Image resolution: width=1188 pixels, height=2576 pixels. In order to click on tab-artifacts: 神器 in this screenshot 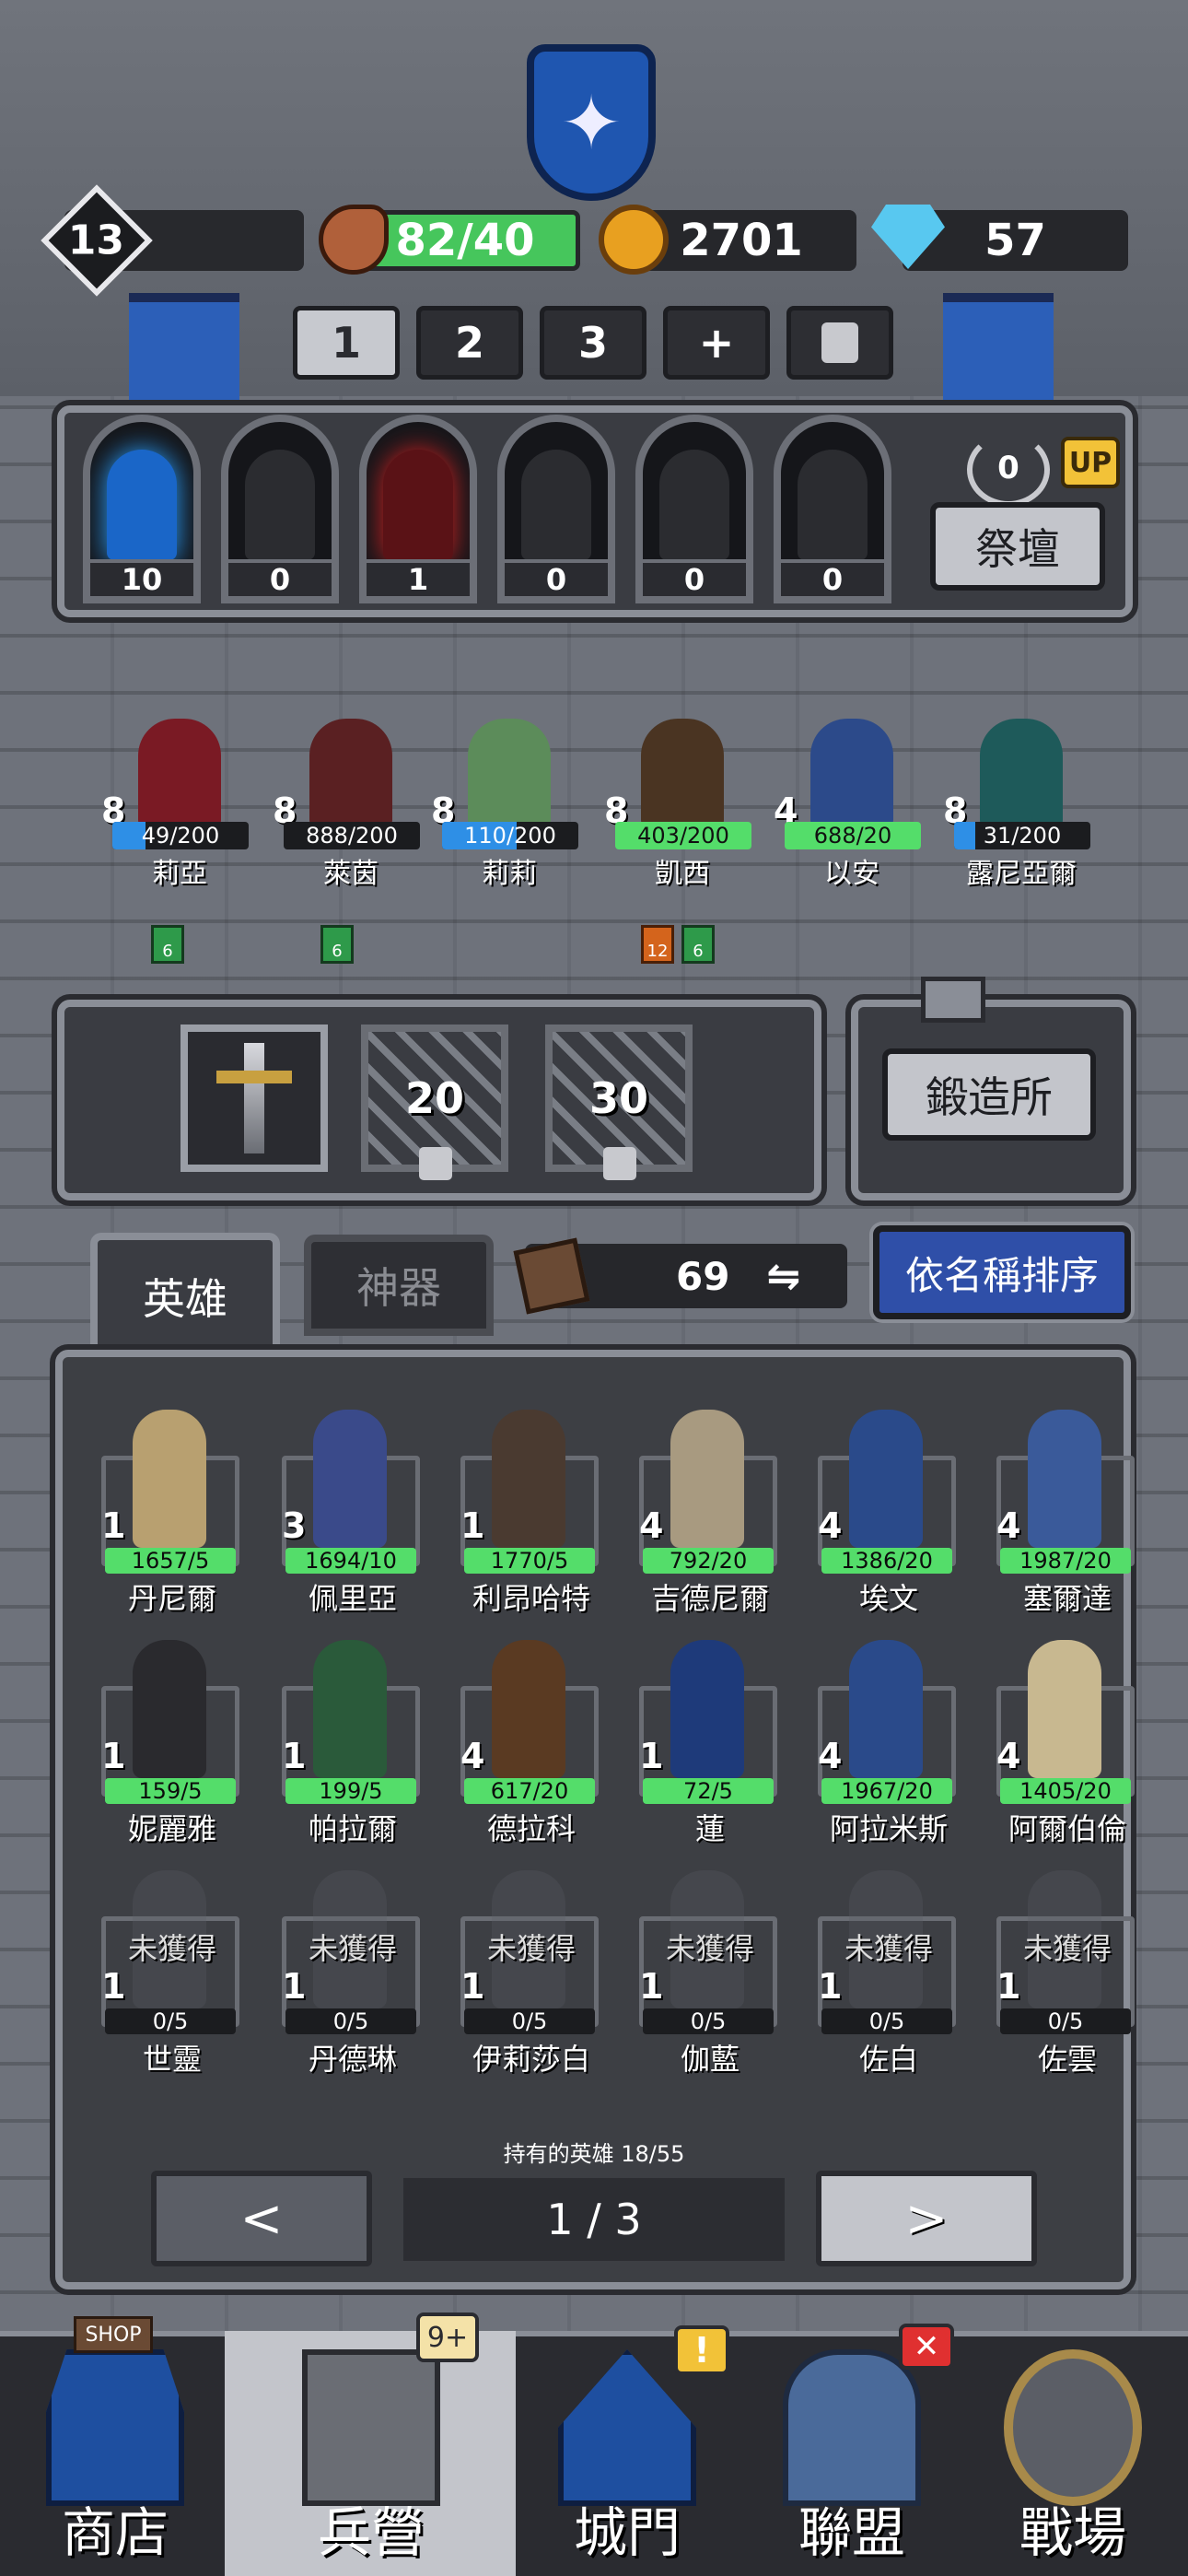, I will do `click(399, 1285)`.